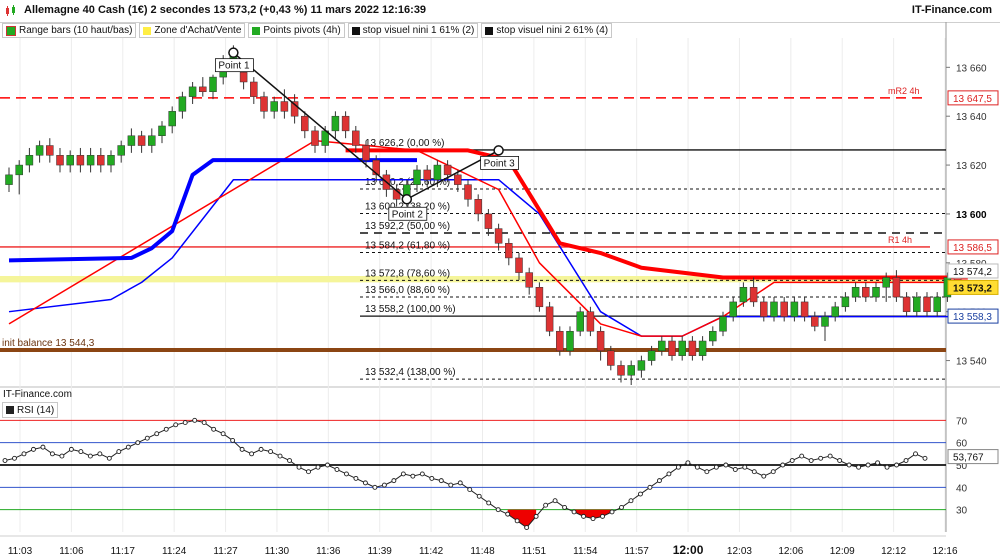  Describe the element at coordinates (842, 551) in the screenshot. I see `time-axis-label: 12:09` at that location.